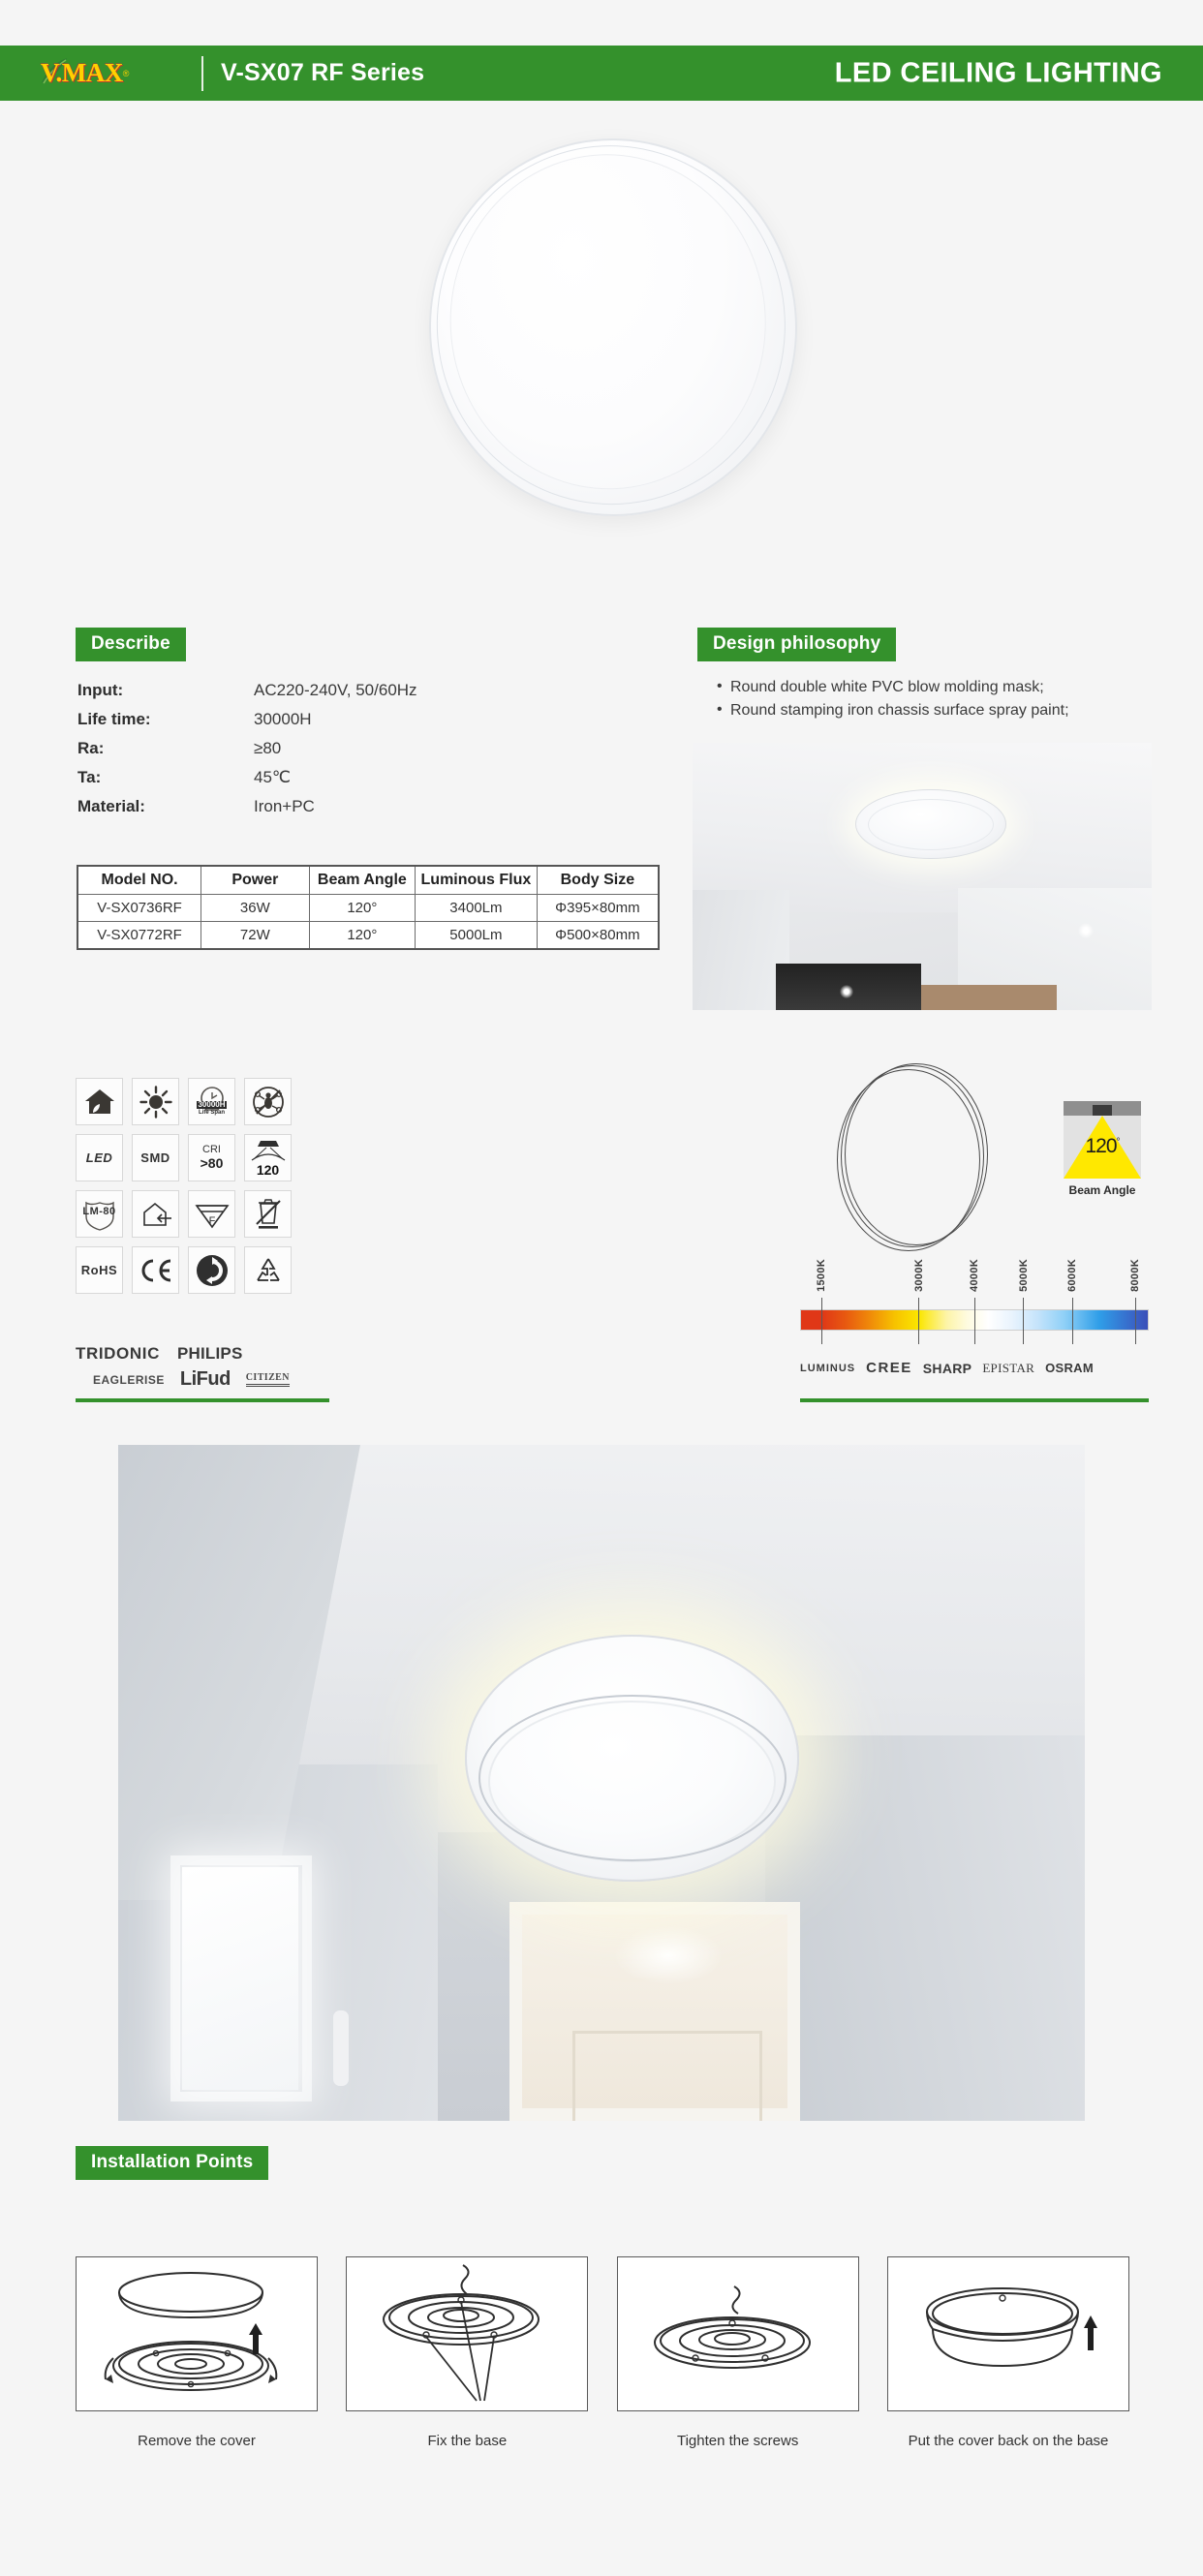 The height and width of the screenshot is (2576, 1203). What do you see at coordinates (139, 880) in the screenshot?
I see `col-header-model: Model NO.` at bounding box center [139, 880].